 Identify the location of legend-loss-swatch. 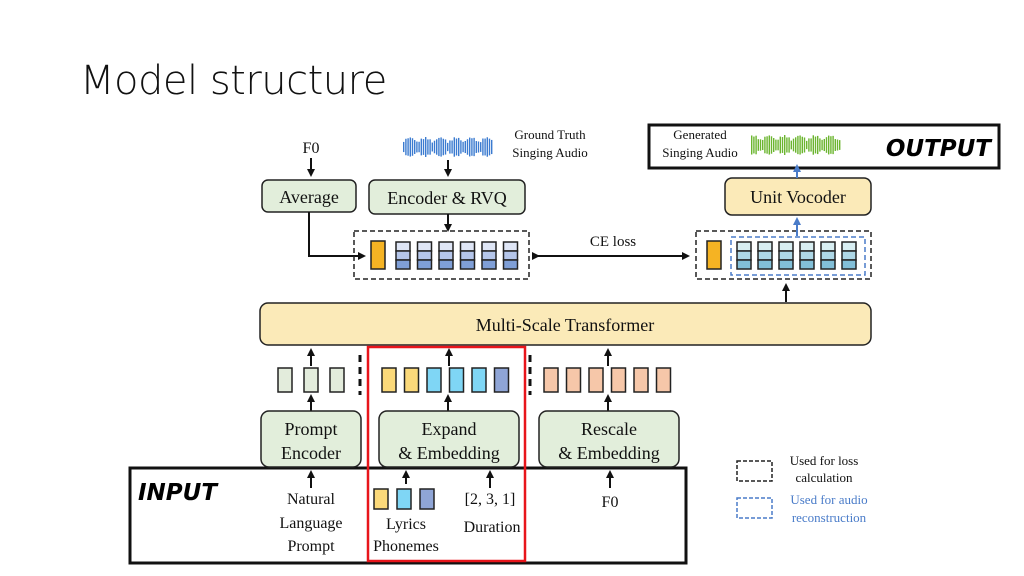
(754, 471).